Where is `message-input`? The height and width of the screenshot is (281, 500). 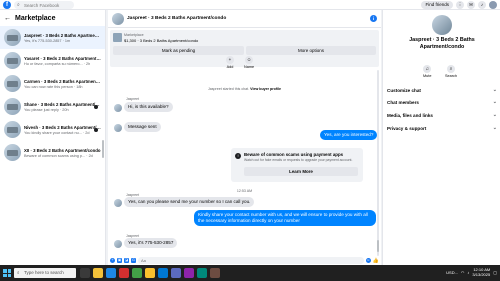
message-input is located at coordinates (251, 260).